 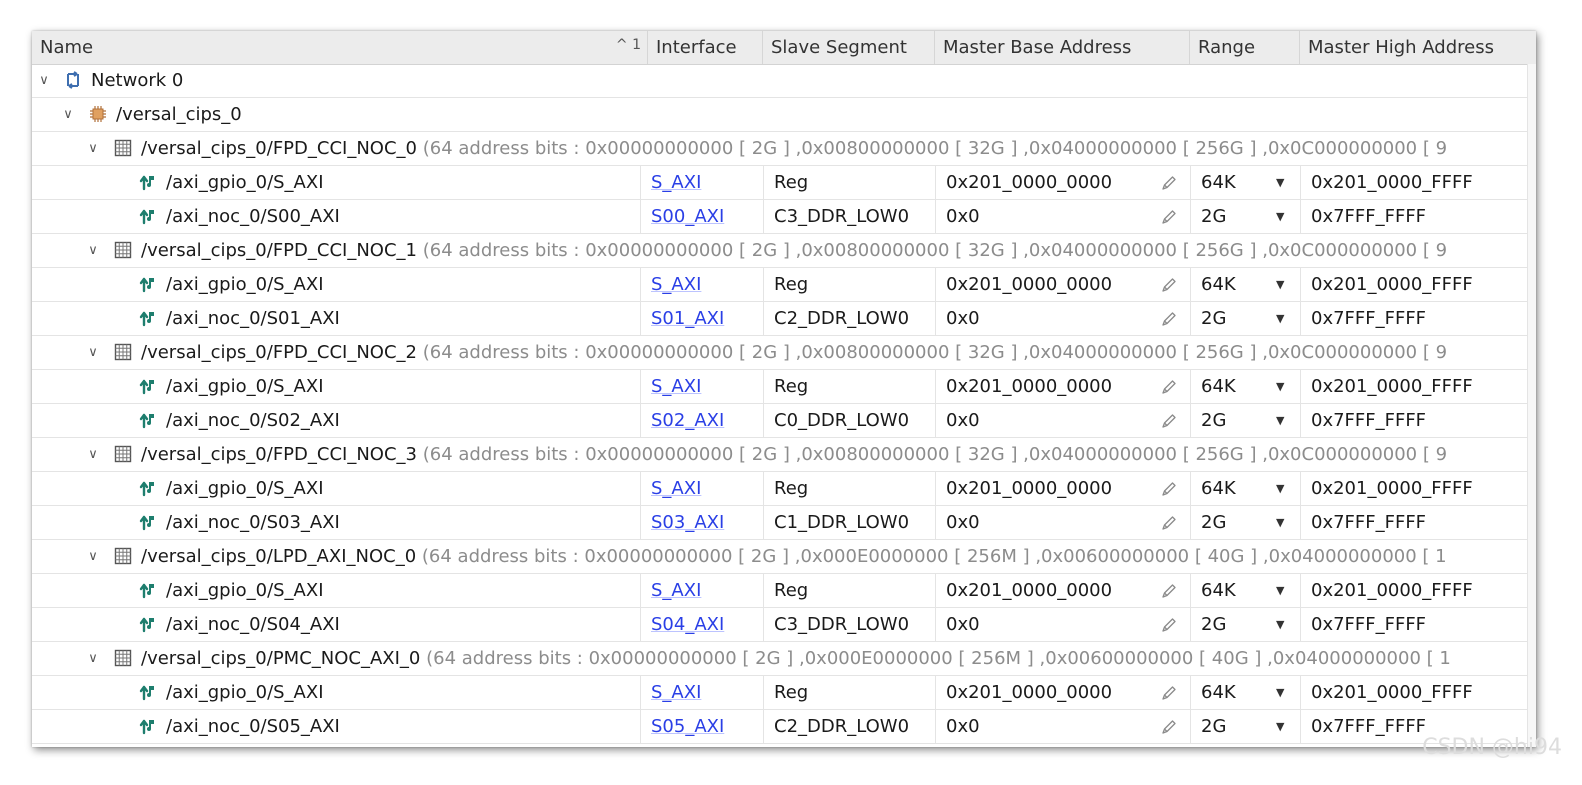 What do you see at coordinates (340, 47) in the screenshot?
I see `column-header-name: Name ^ 1` at bounding box center [340, 47].